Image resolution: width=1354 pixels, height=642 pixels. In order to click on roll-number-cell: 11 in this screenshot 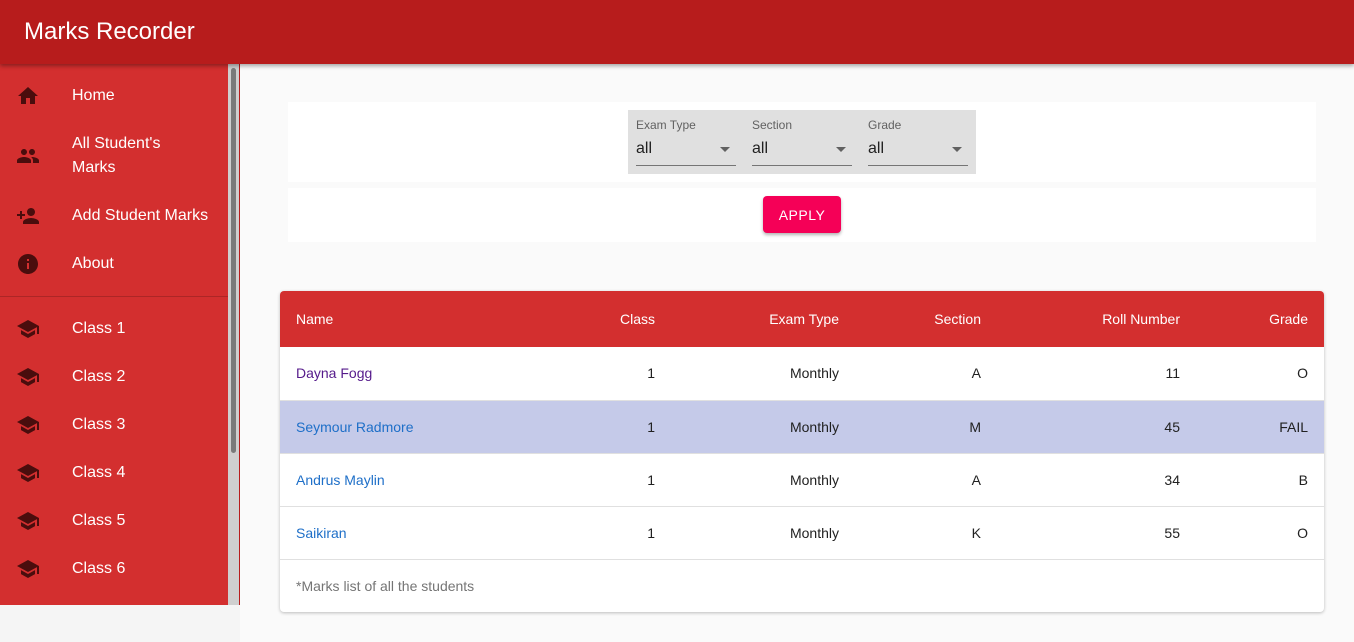, I will do `click(1172, 373)`.